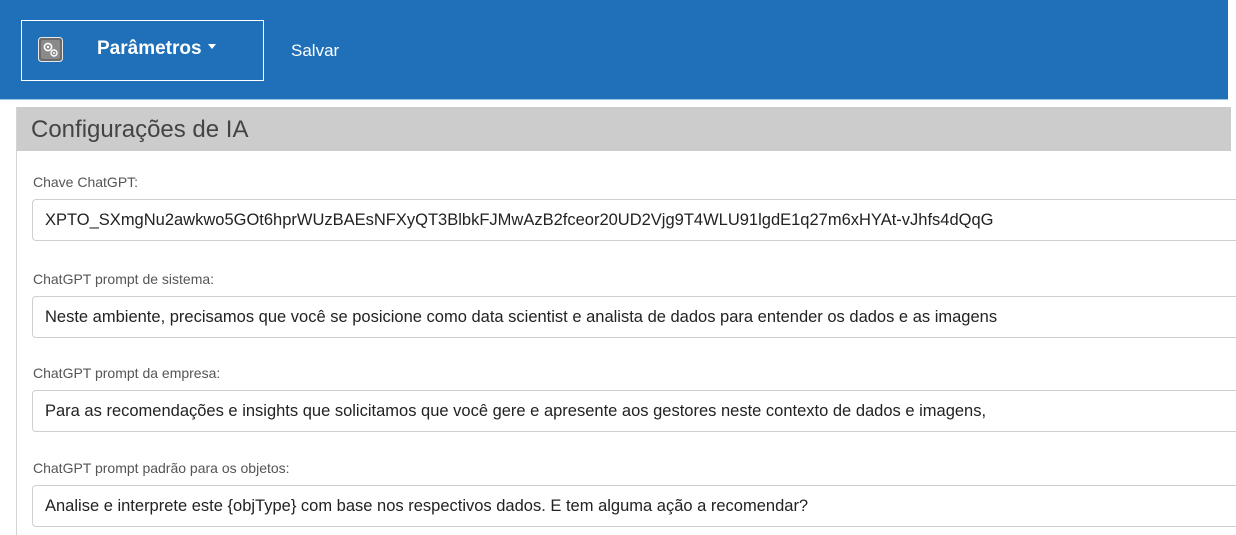  What do you see at coordinates (634, 317) in the screenshot?
I see `system-prompt-input` at bounding box center [634, 317].